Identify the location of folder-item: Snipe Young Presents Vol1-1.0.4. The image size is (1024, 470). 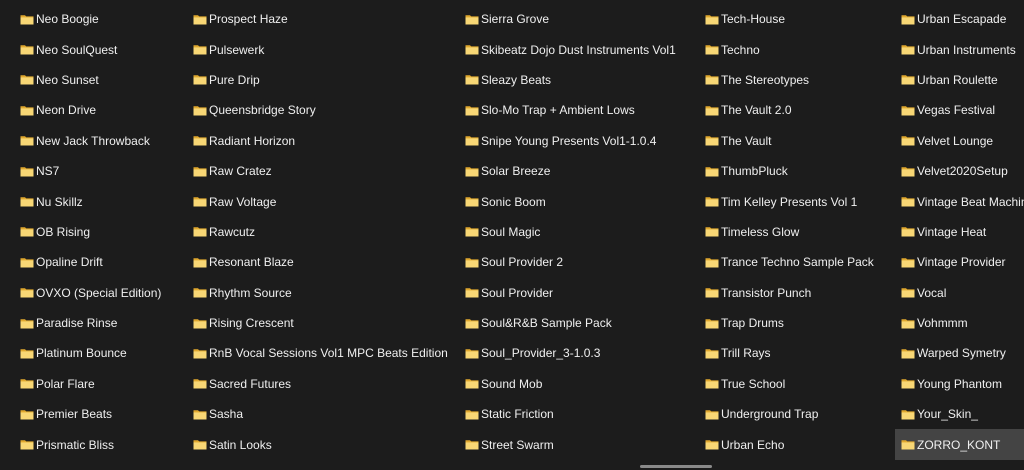
(578, 141).